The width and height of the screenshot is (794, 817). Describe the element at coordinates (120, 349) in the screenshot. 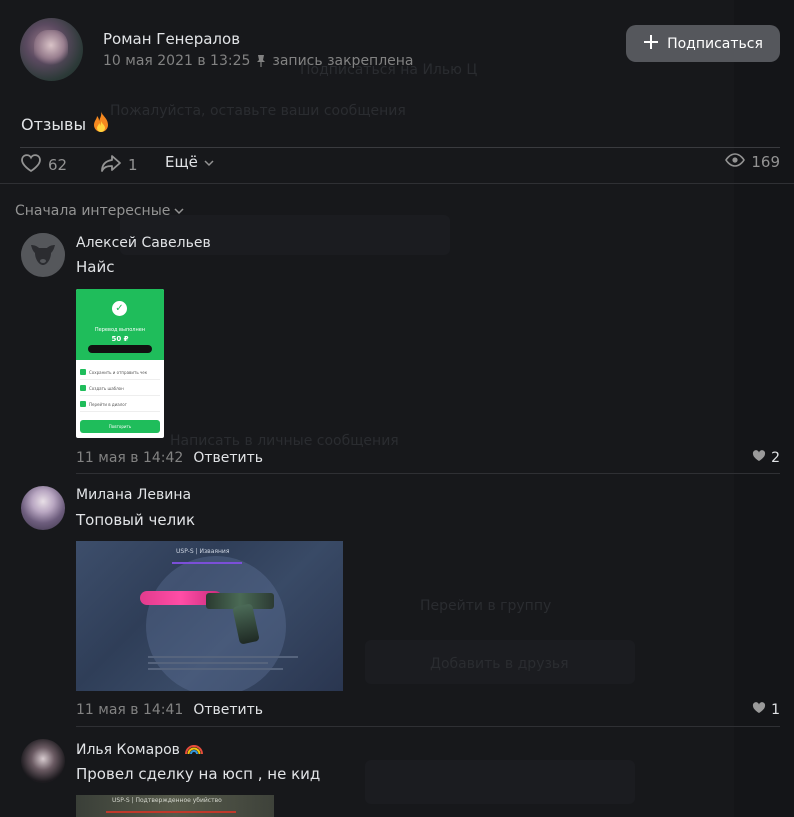

I see `redacted-bar` at that location.